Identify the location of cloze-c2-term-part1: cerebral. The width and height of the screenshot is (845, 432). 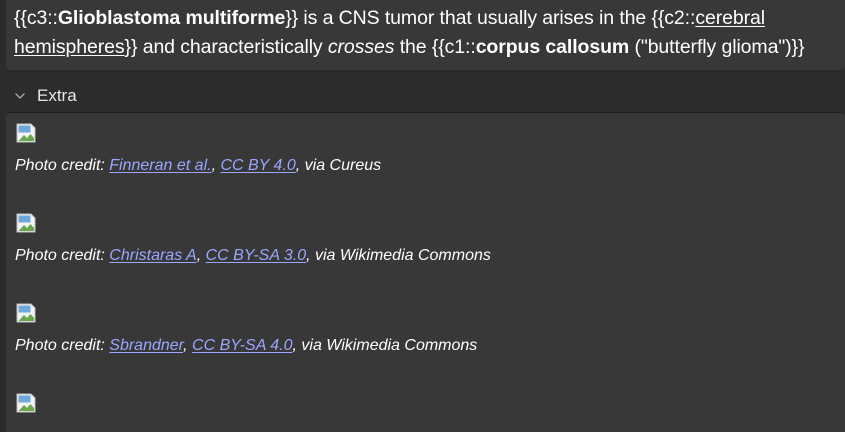
(730, 18).